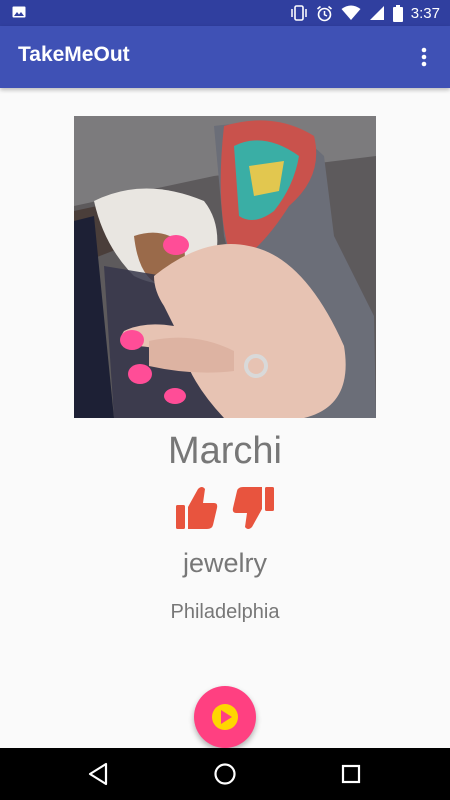  What do you see at coordinates (74, 54) in the screenshot?
I see `app-title: TakeMeOut` at bounding box center [74, 54].